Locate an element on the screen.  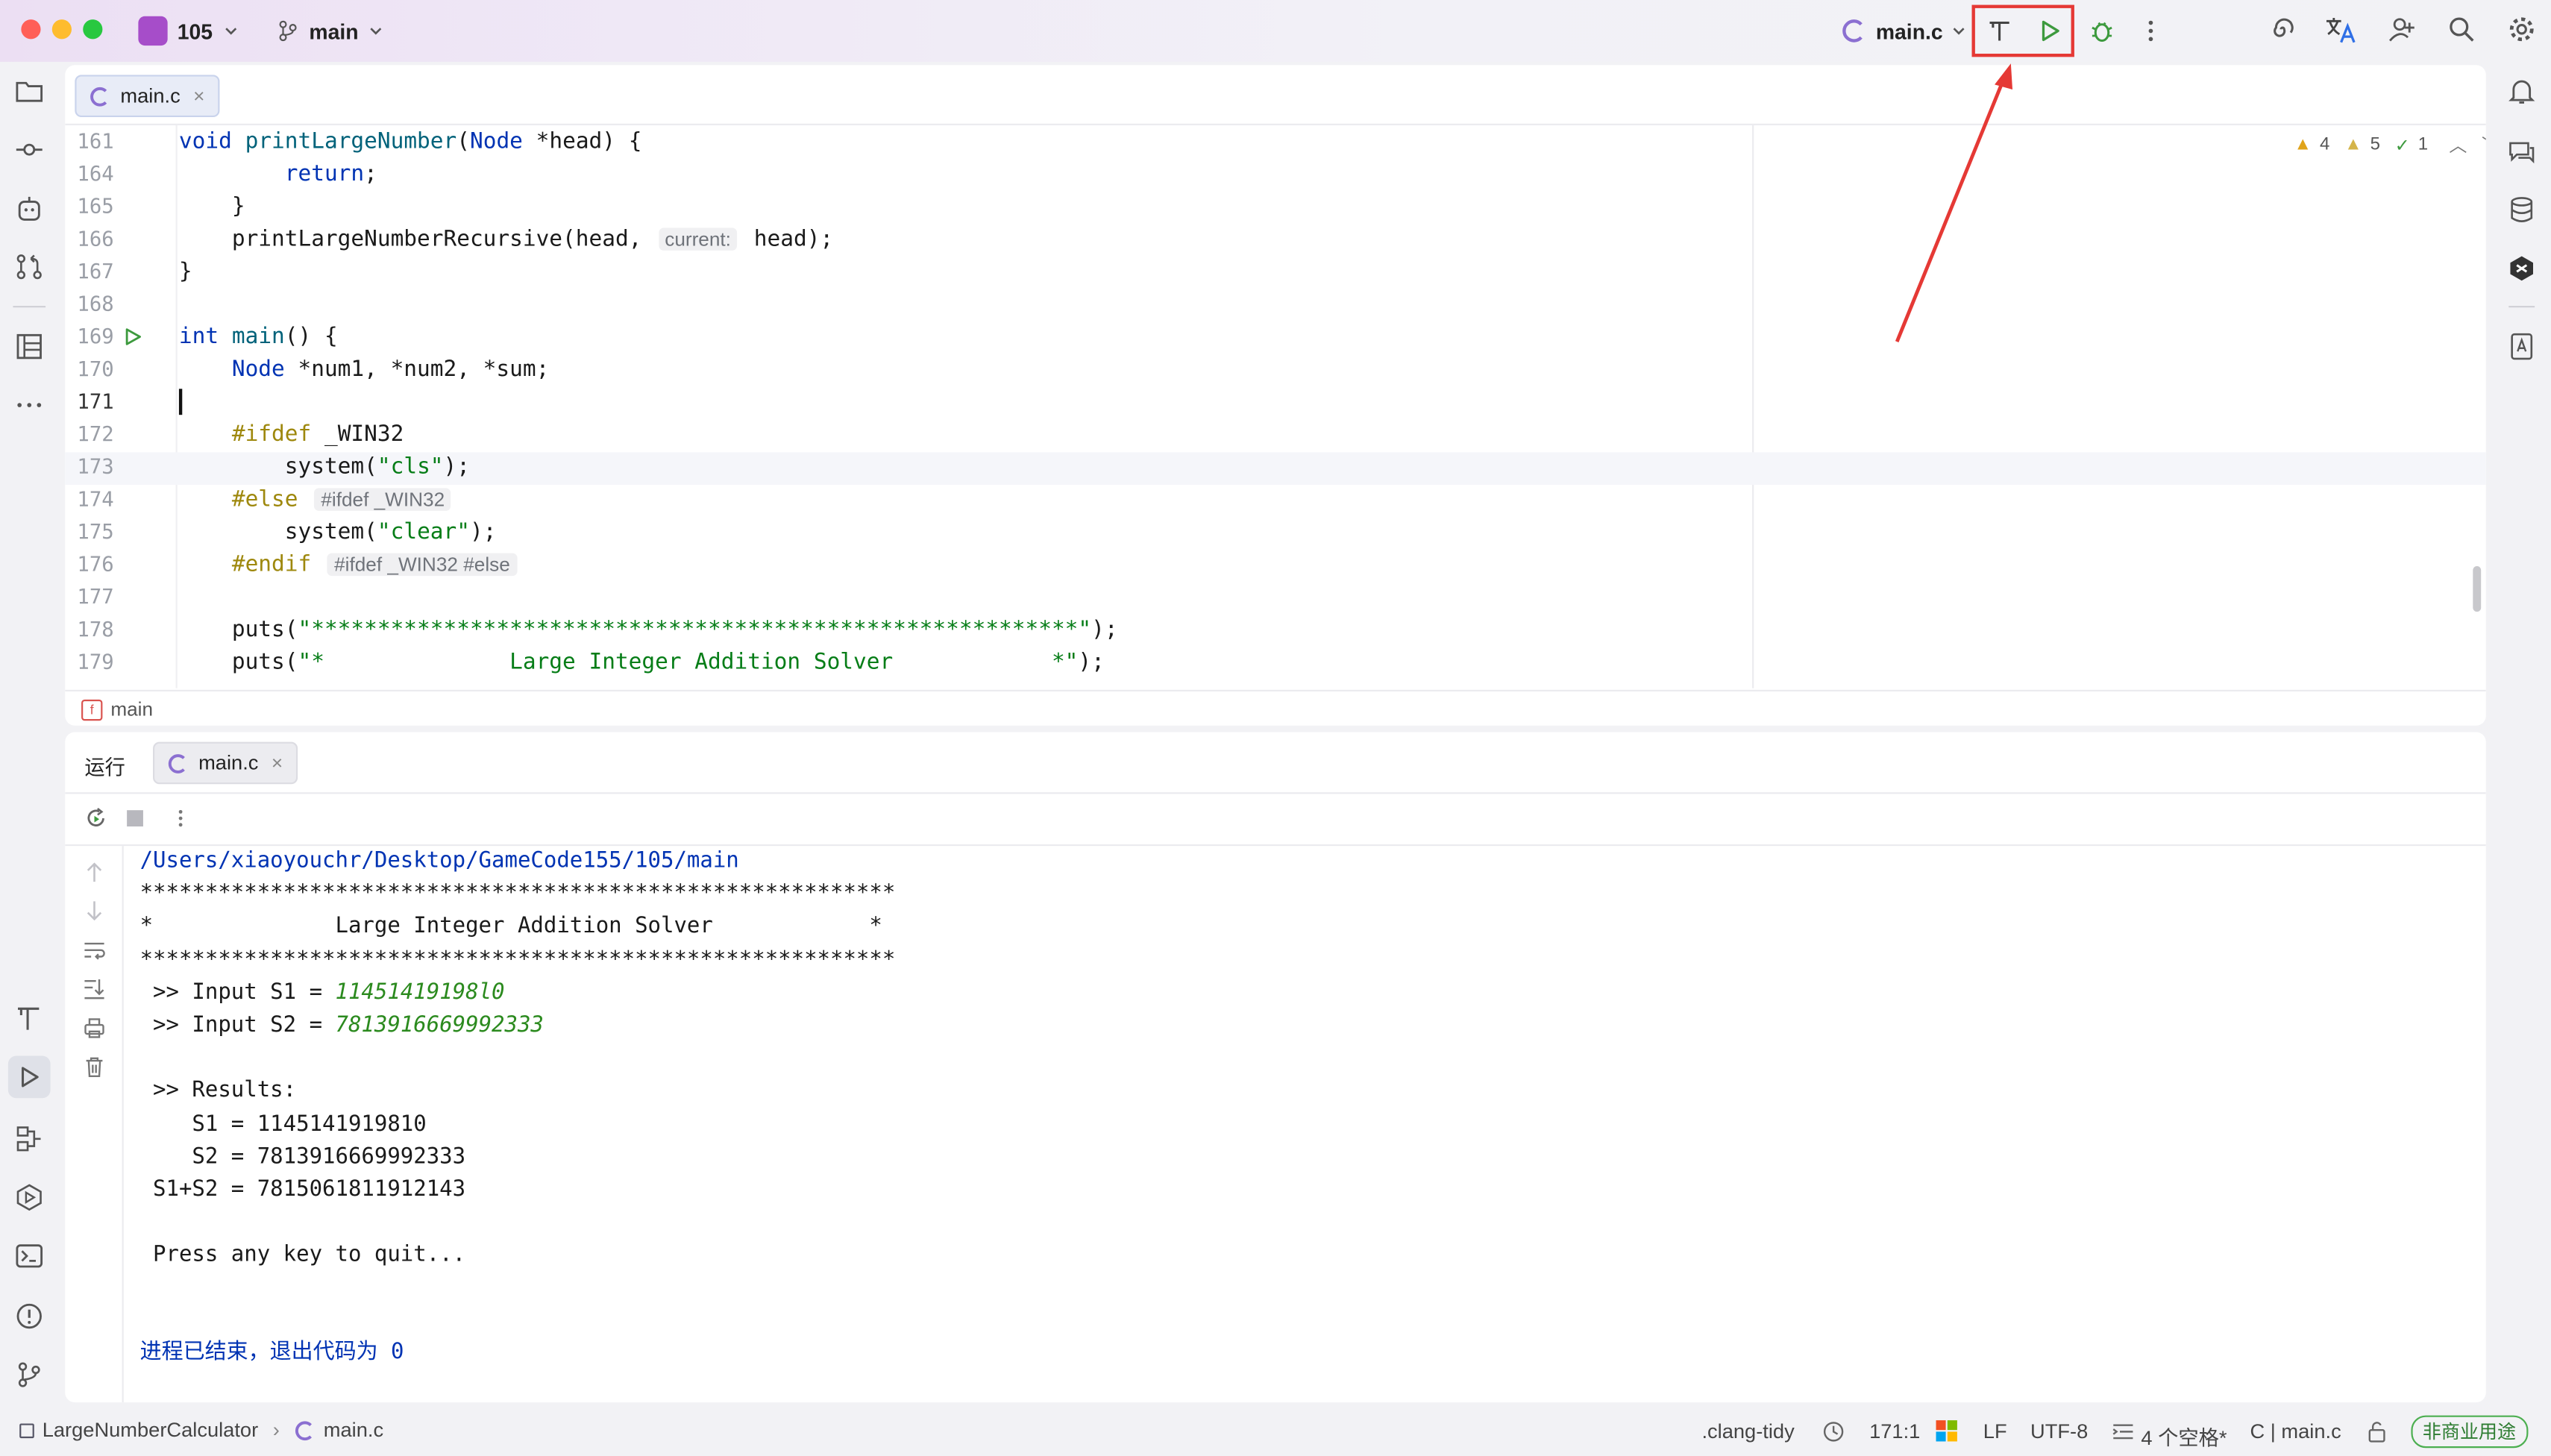
arrow-head is located at coordinates (2004, 76).